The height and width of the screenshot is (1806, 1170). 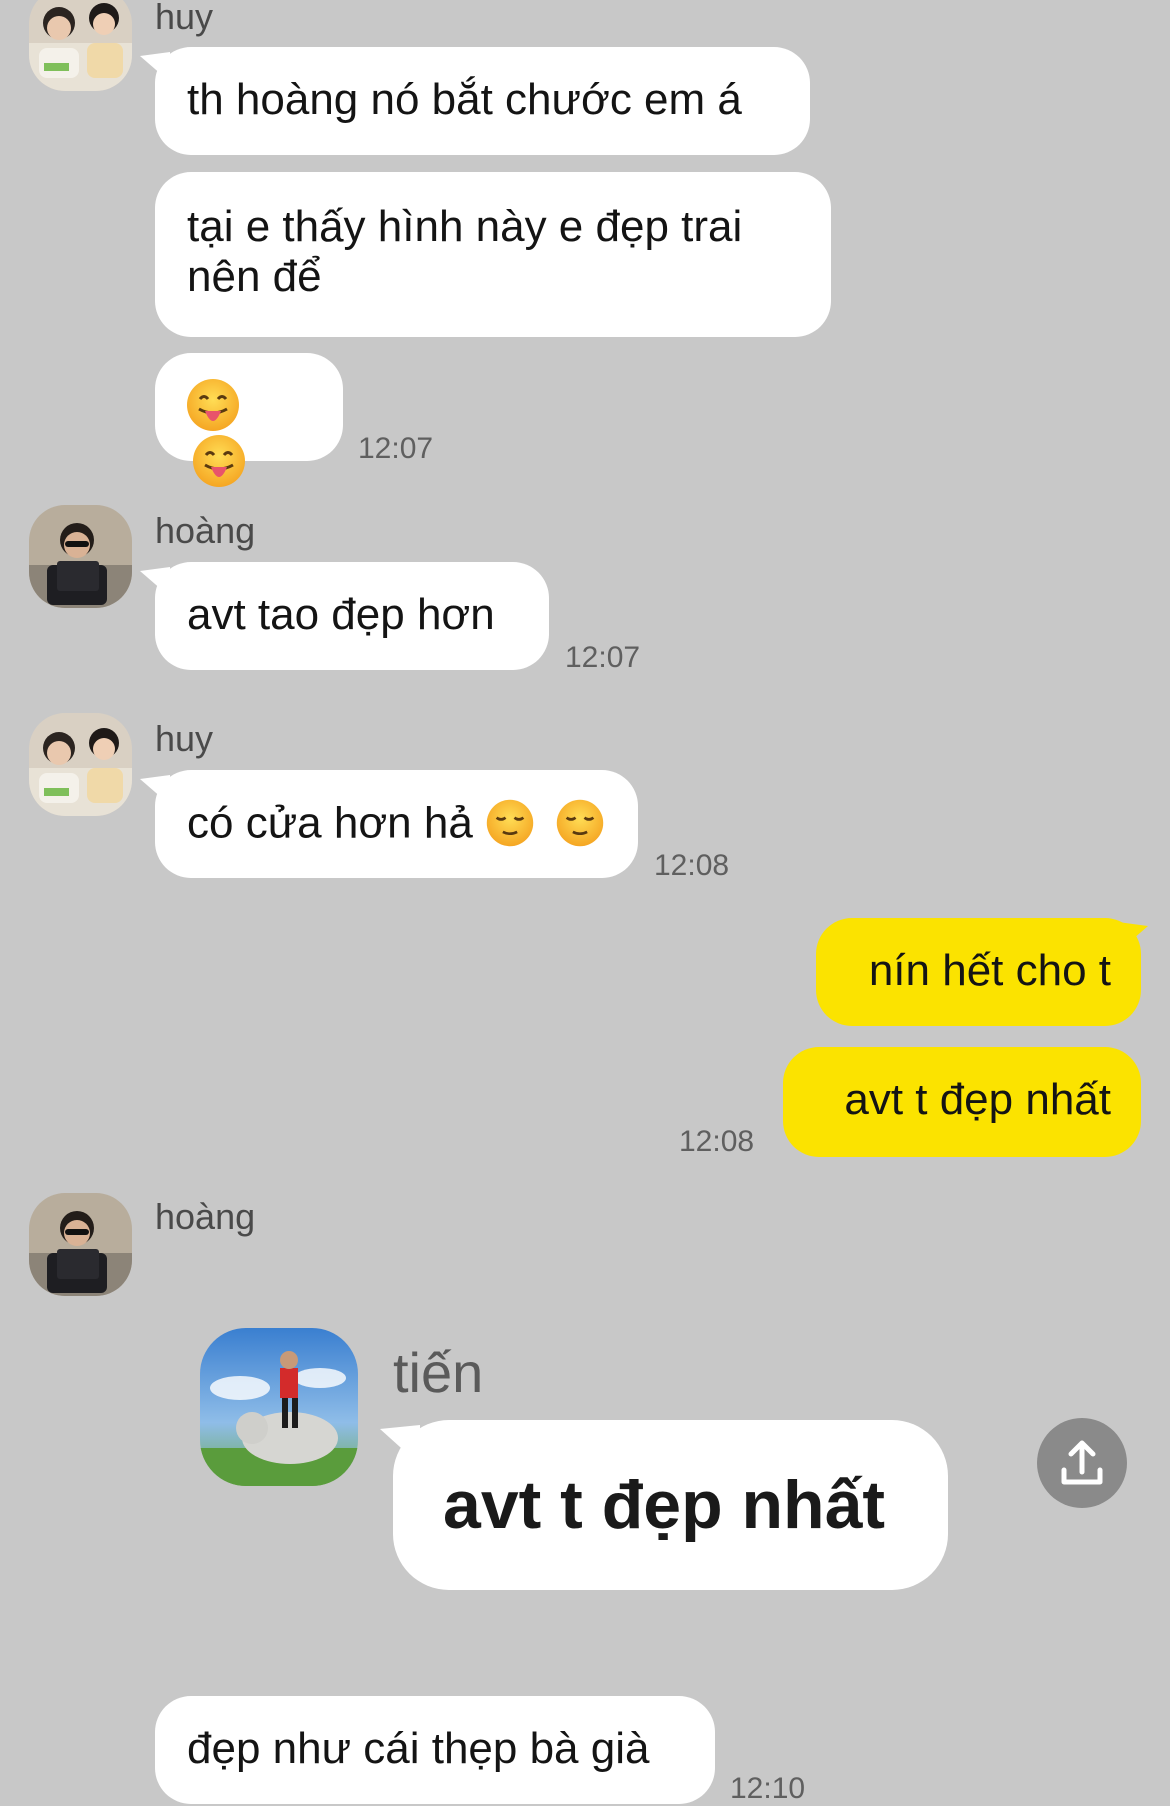 What do you see at coordinates (493, 254) in the screenshot?
I see `message-bubble: tại e thấy hình này e đẹp trai nên để` at bounding box center [493, 254].